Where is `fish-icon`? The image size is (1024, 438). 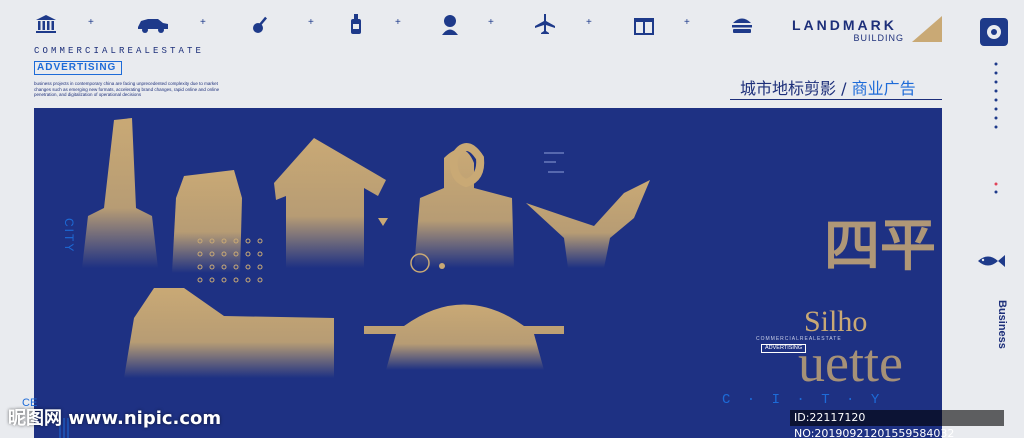
fish-icon is located at coordinates (991, 261).